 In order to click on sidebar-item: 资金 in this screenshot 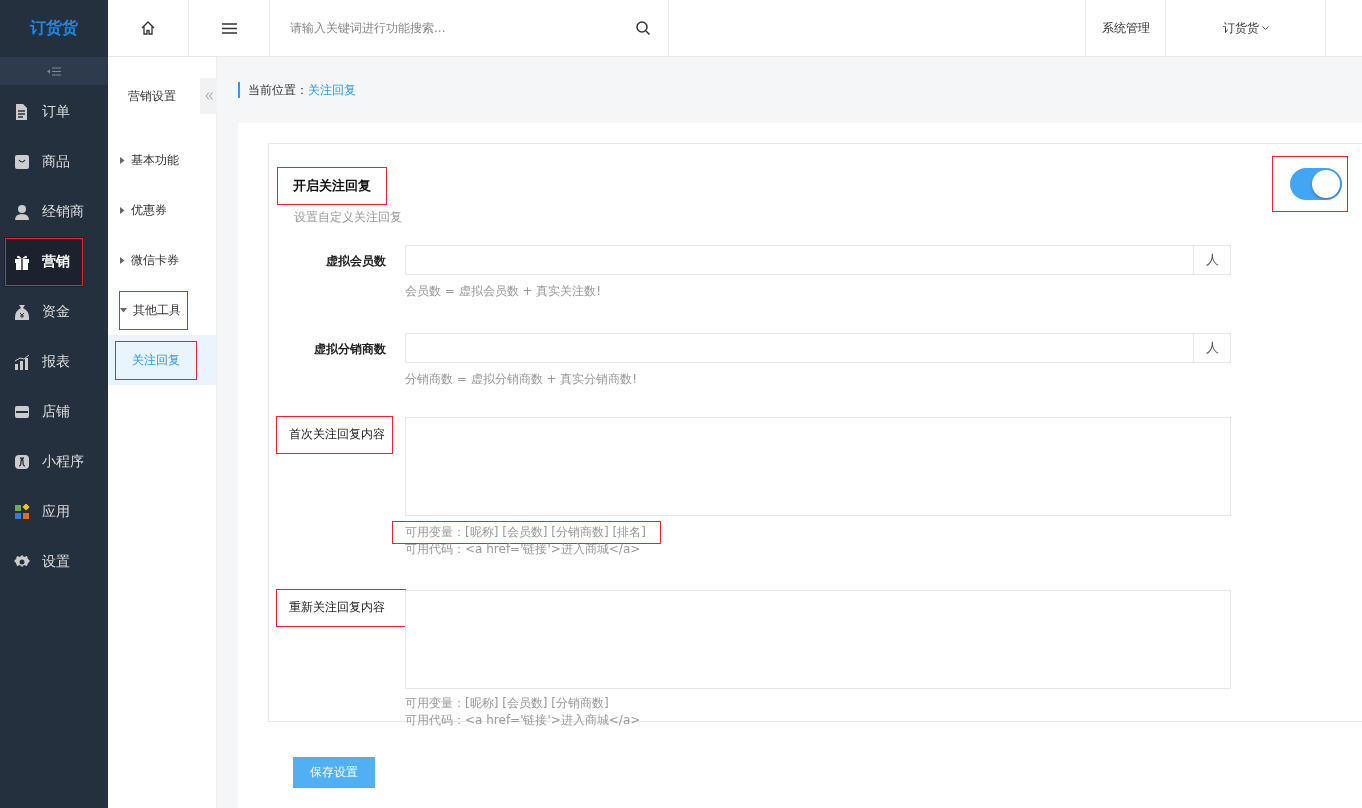, I will do `click(54, 312)`.